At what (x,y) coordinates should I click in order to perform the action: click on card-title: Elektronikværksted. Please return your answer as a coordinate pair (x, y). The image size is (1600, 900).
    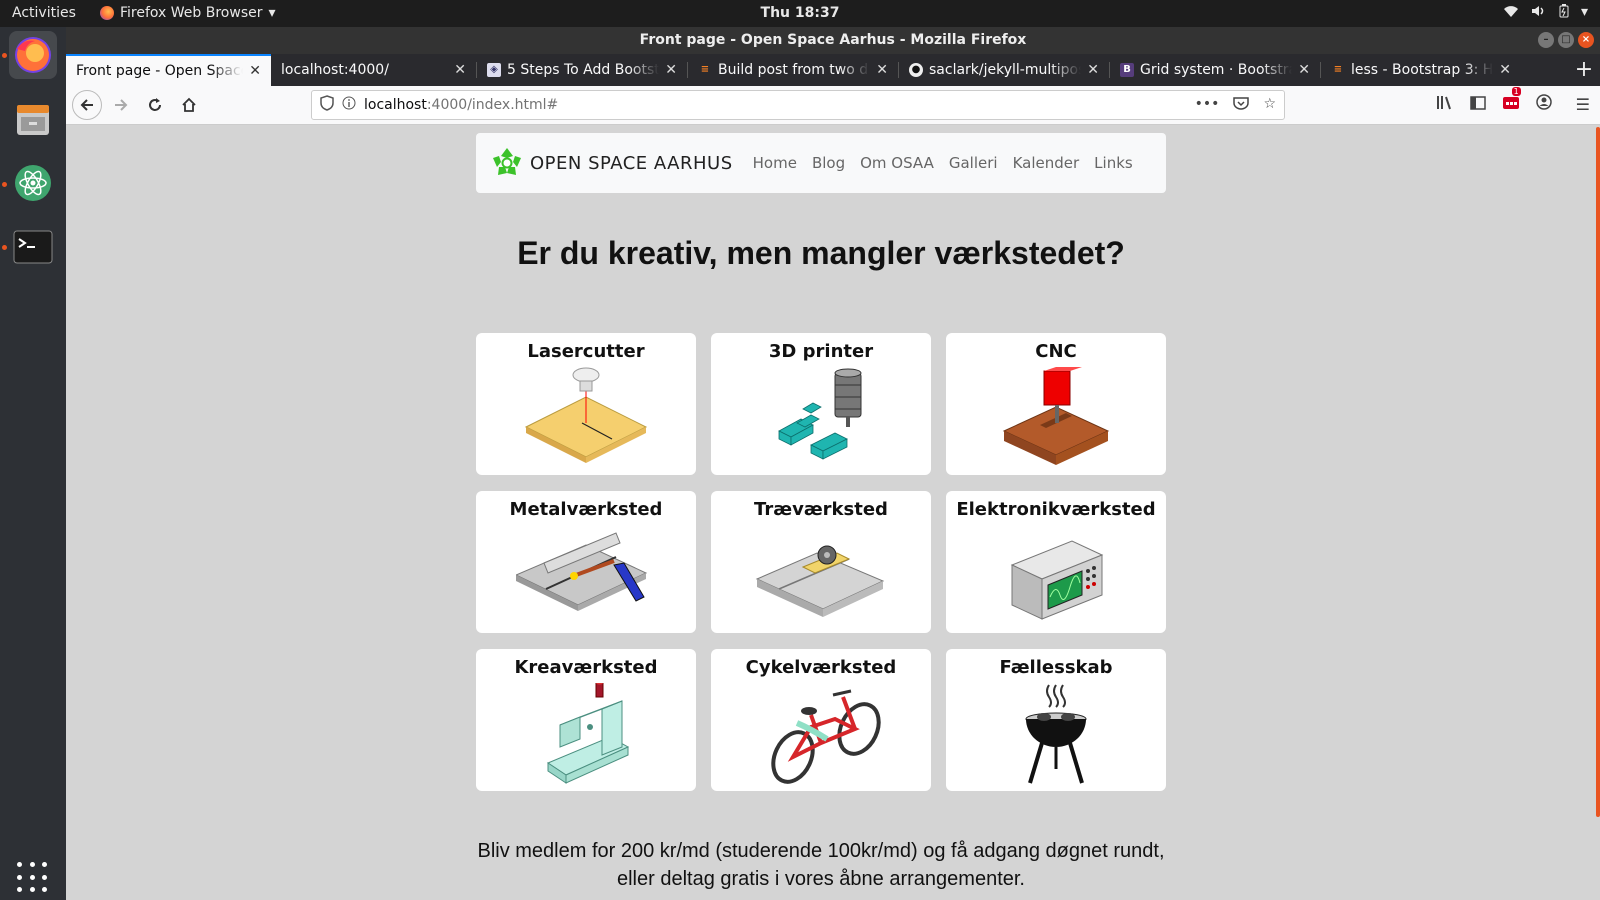
    Looking at the image, I should click on (1056, 509).